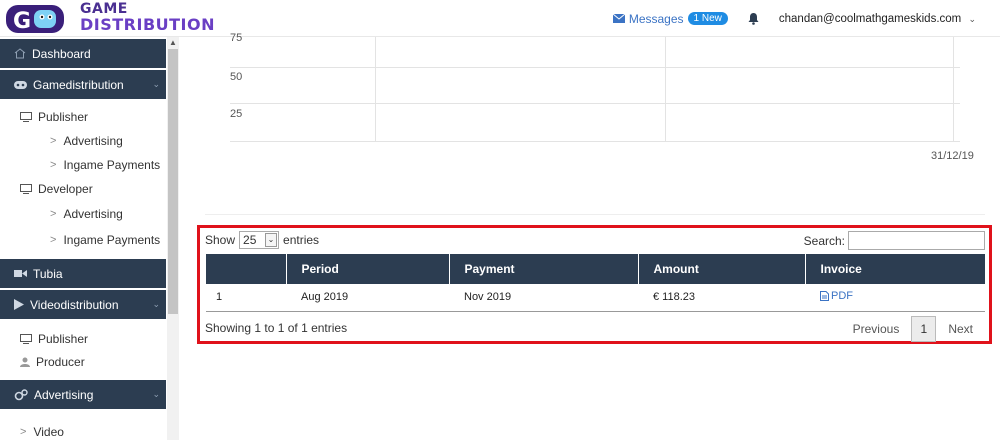  Describe the element at coordinates (618, 18) in the screenshot. I see `envelope-icon` at that location.